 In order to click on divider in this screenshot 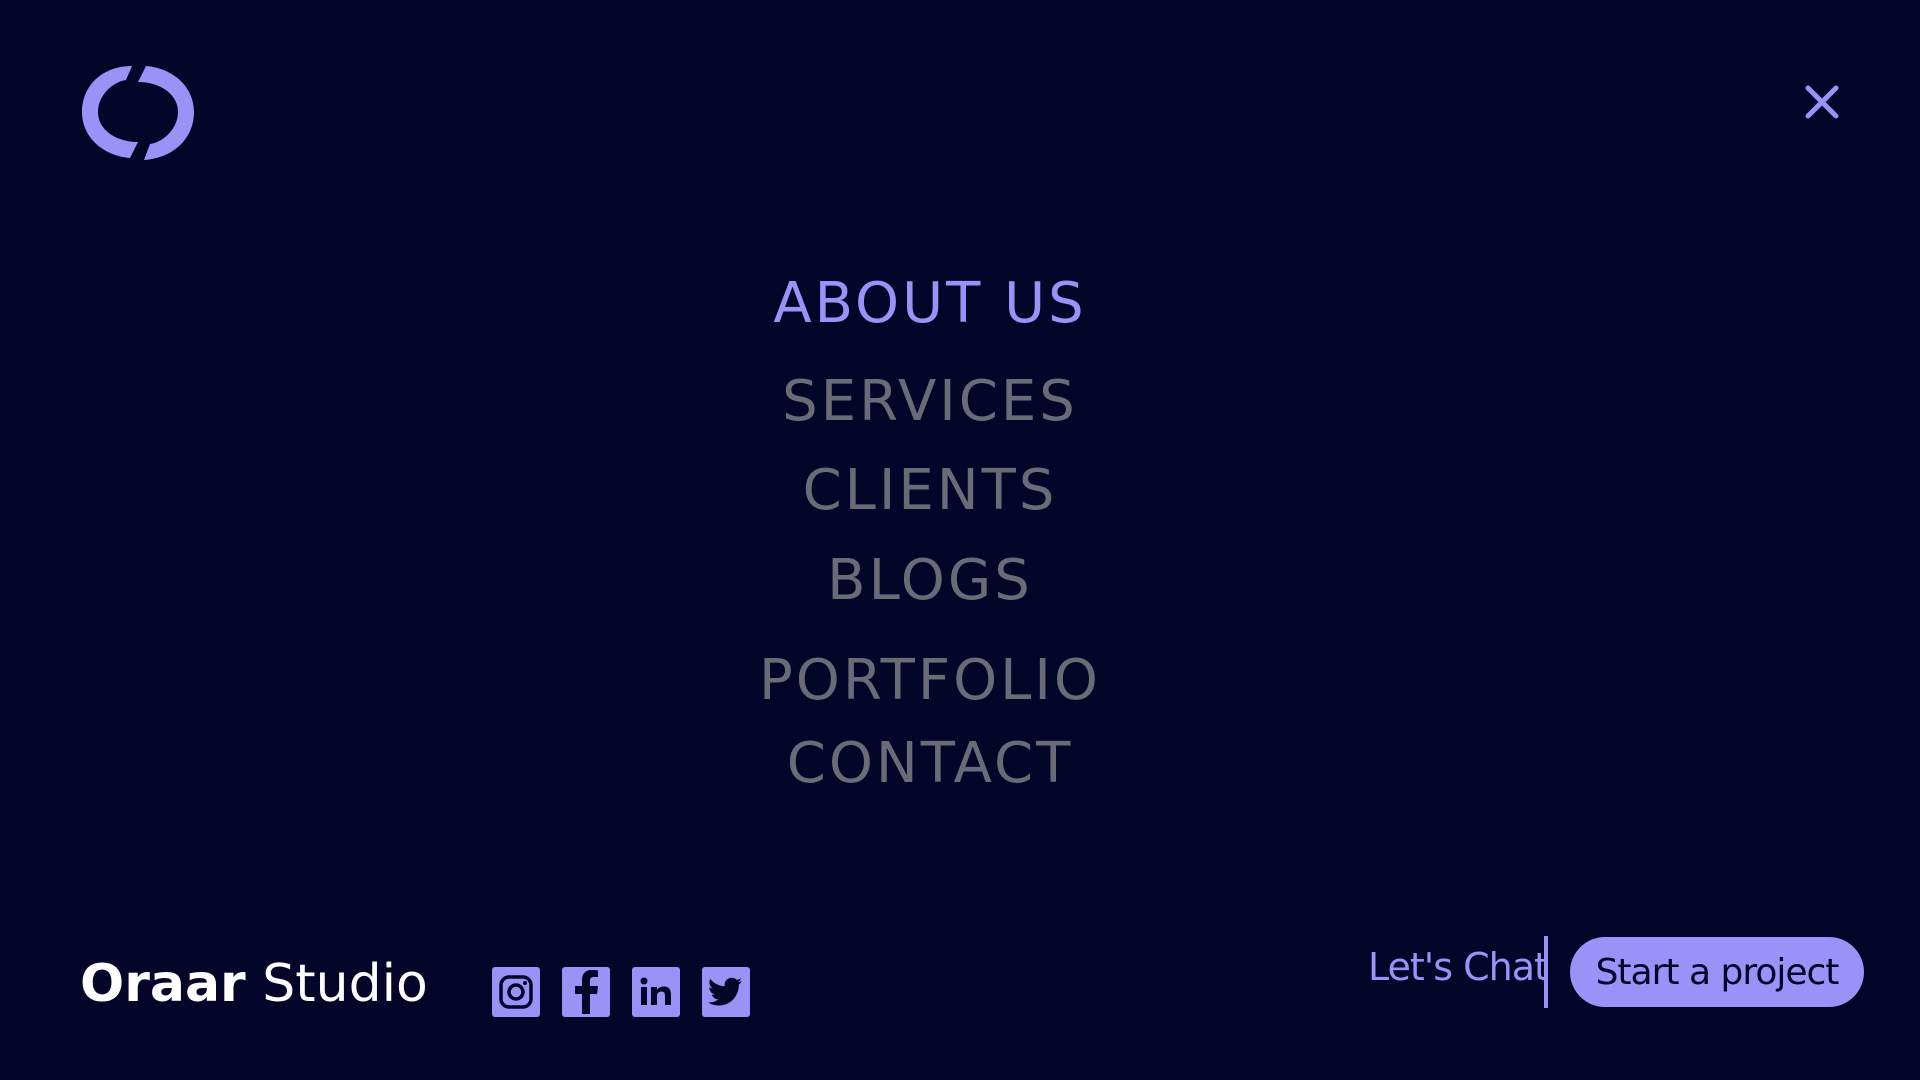, I will do `click(1546, 972)`.